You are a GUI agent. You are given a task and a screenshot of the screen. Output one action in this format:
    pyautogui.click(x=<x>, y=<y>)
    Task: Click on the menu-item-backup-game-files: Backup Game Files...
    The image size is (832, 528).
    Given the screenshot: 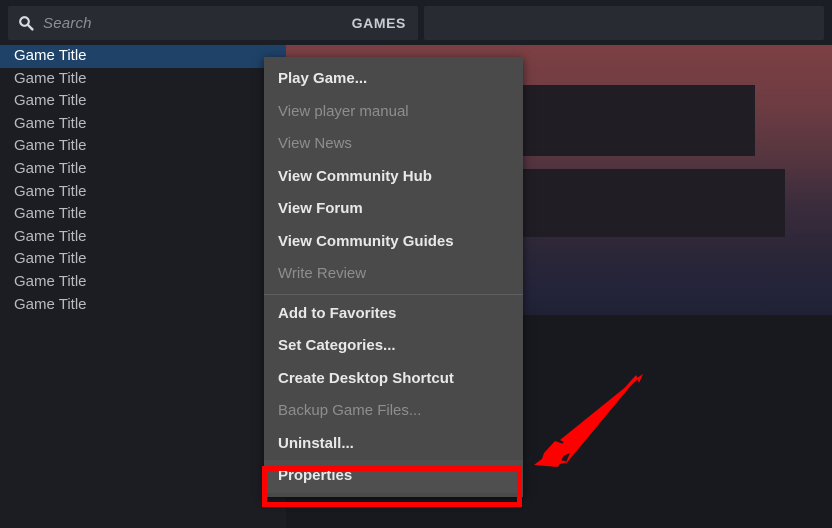 What is the action you would take?
    pyautogui.click(x=350, y=410)
    